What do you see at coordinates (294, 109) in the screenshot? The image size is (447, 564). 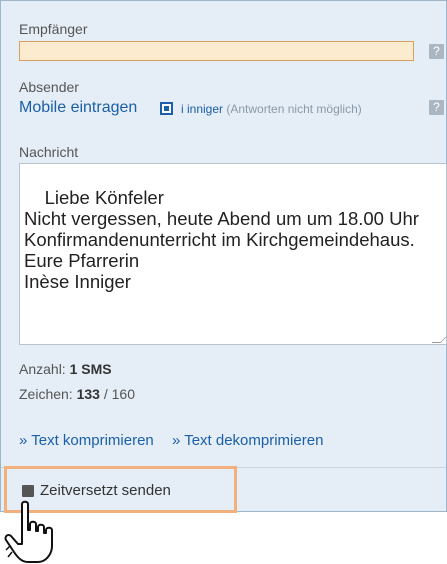 I see `sender-note: (Antworten nicht möglich)` at bounding box center [294, 109].